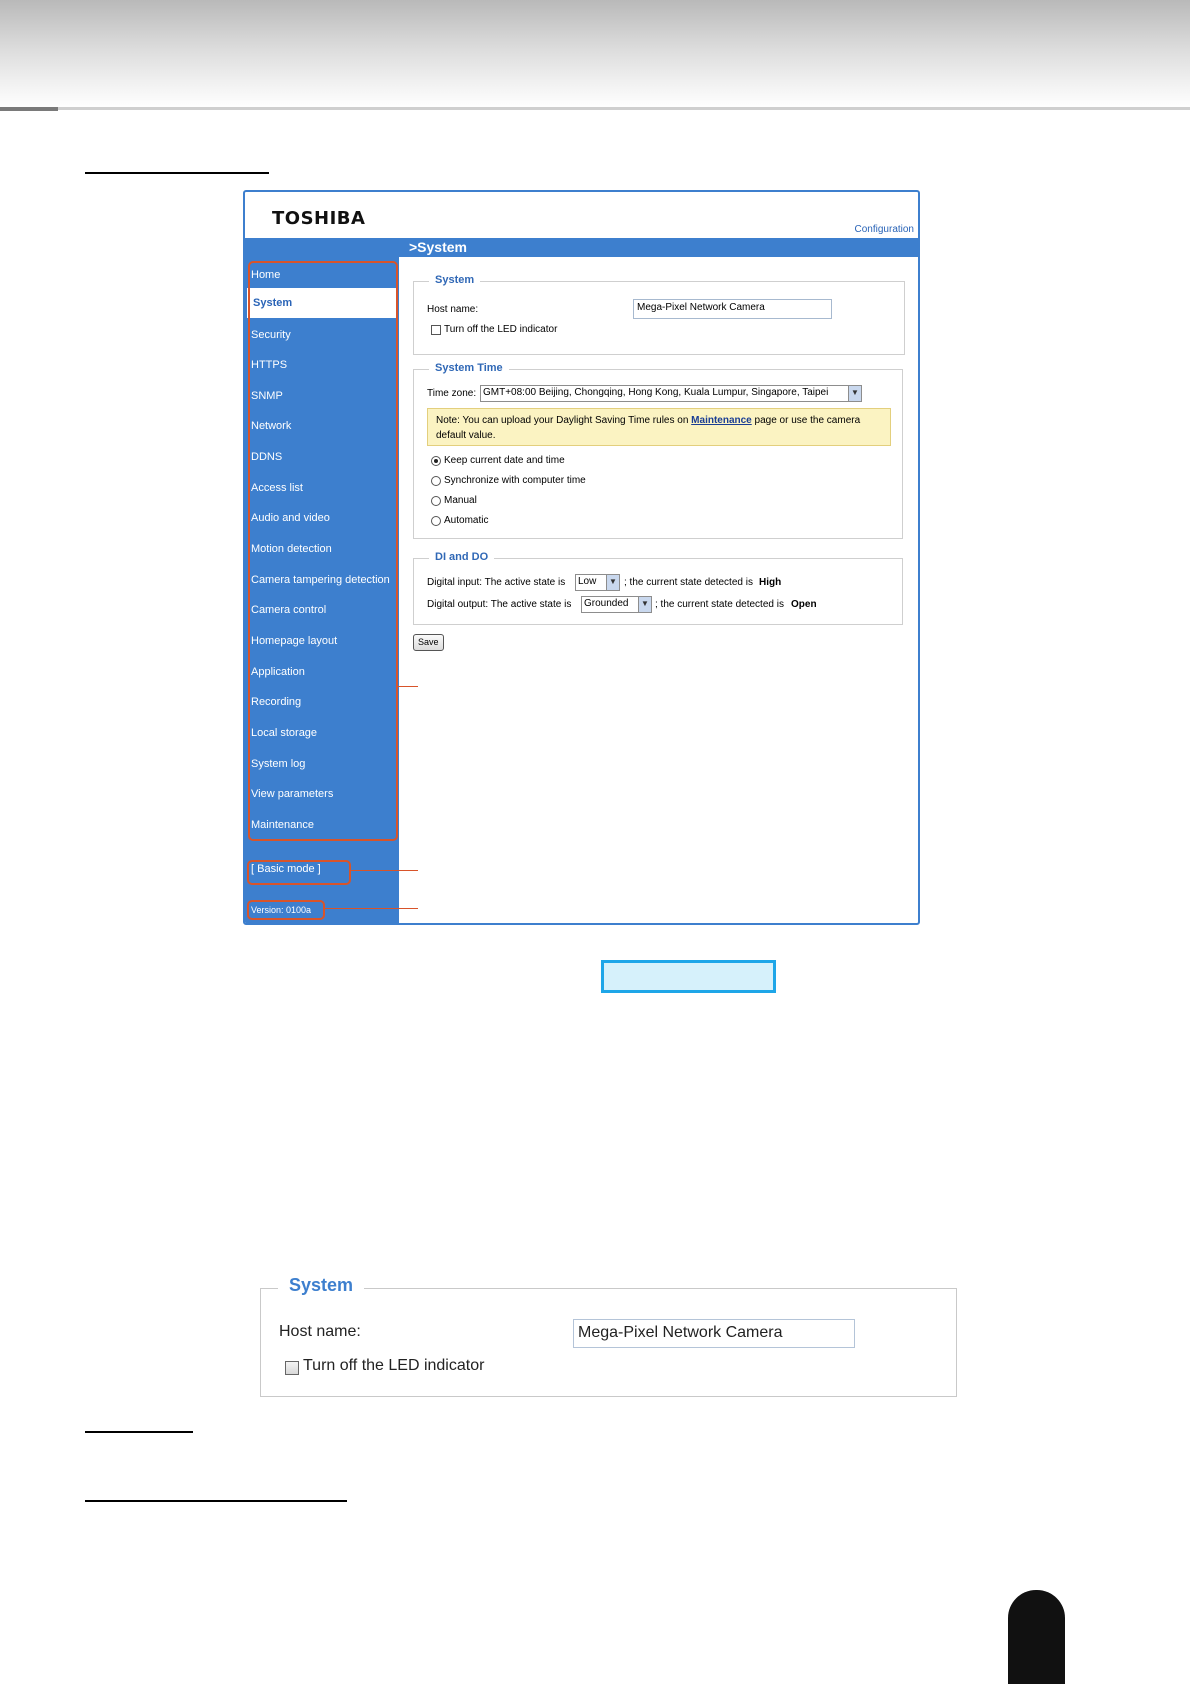 This screenshot has height=1684, width=1190. Describe the element at coordinates (292, 1368) in the screenshot. I see `zoom-led-checkbox` at that location.